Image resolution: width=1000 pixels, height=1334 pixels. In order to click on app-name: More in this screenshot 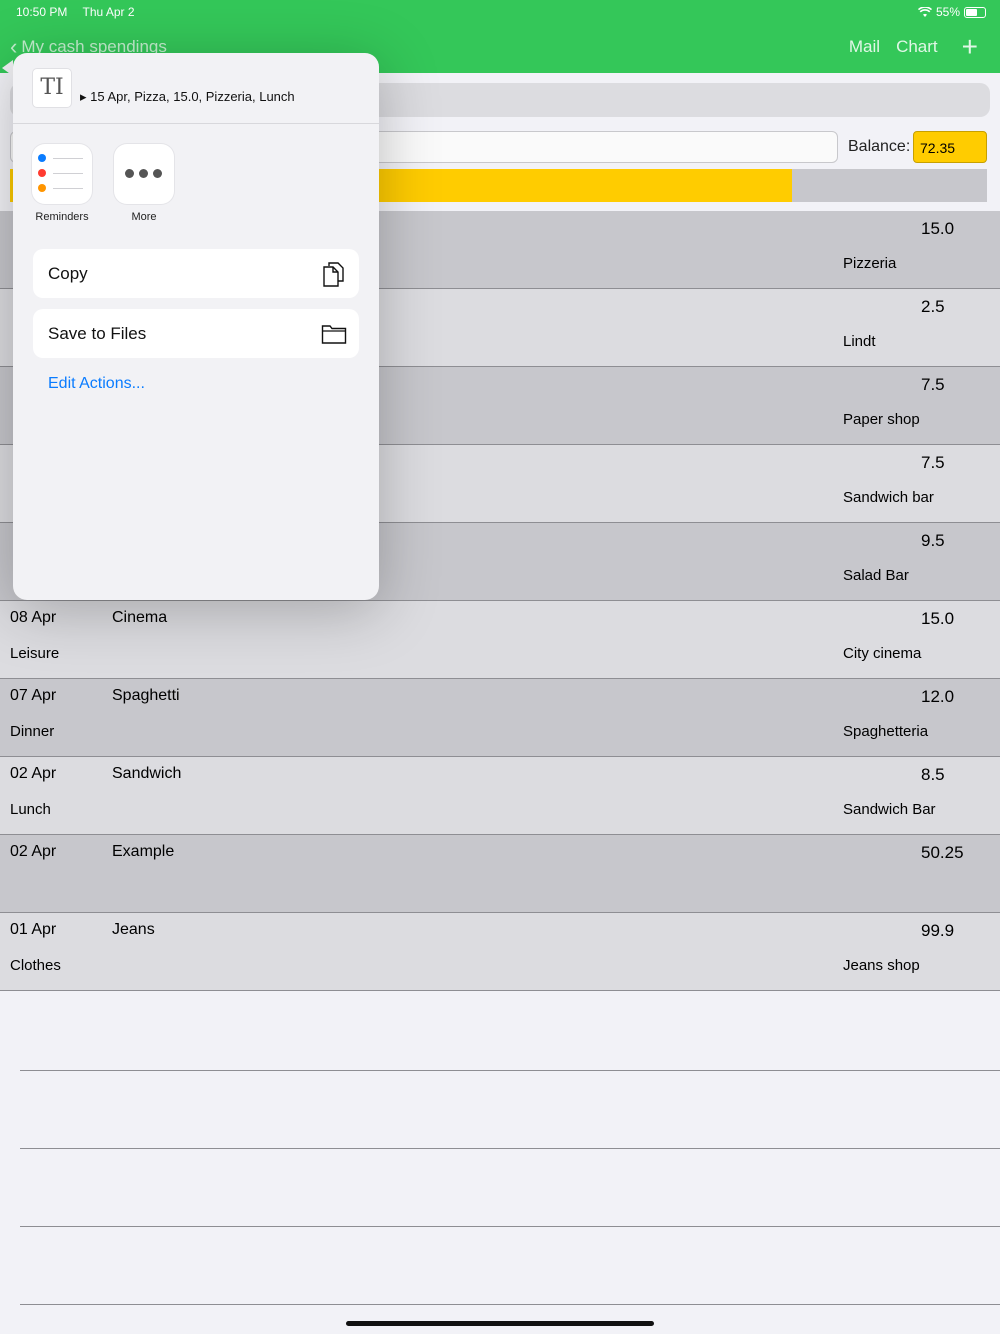, I will do `click(144, 217)`.